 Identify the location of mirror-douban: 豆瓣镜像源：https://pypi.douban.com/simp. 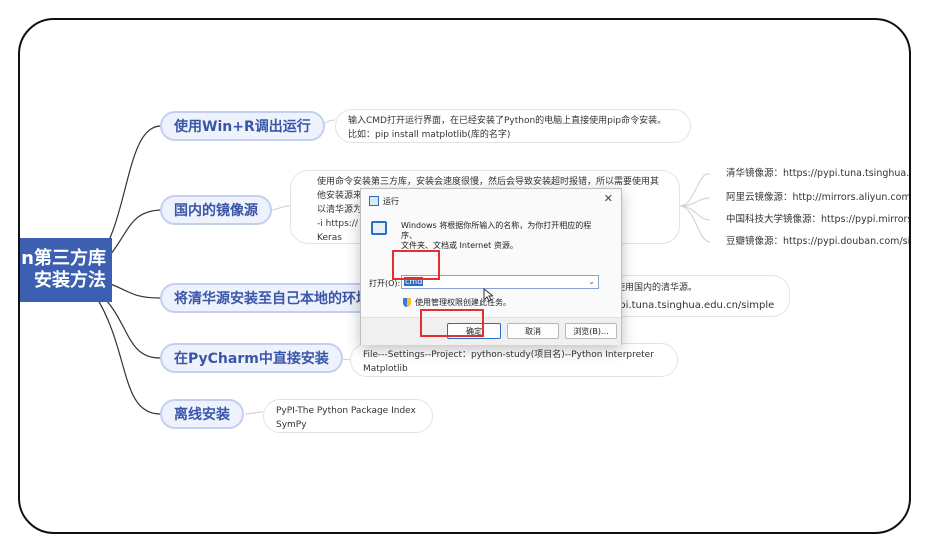
(818, 241).